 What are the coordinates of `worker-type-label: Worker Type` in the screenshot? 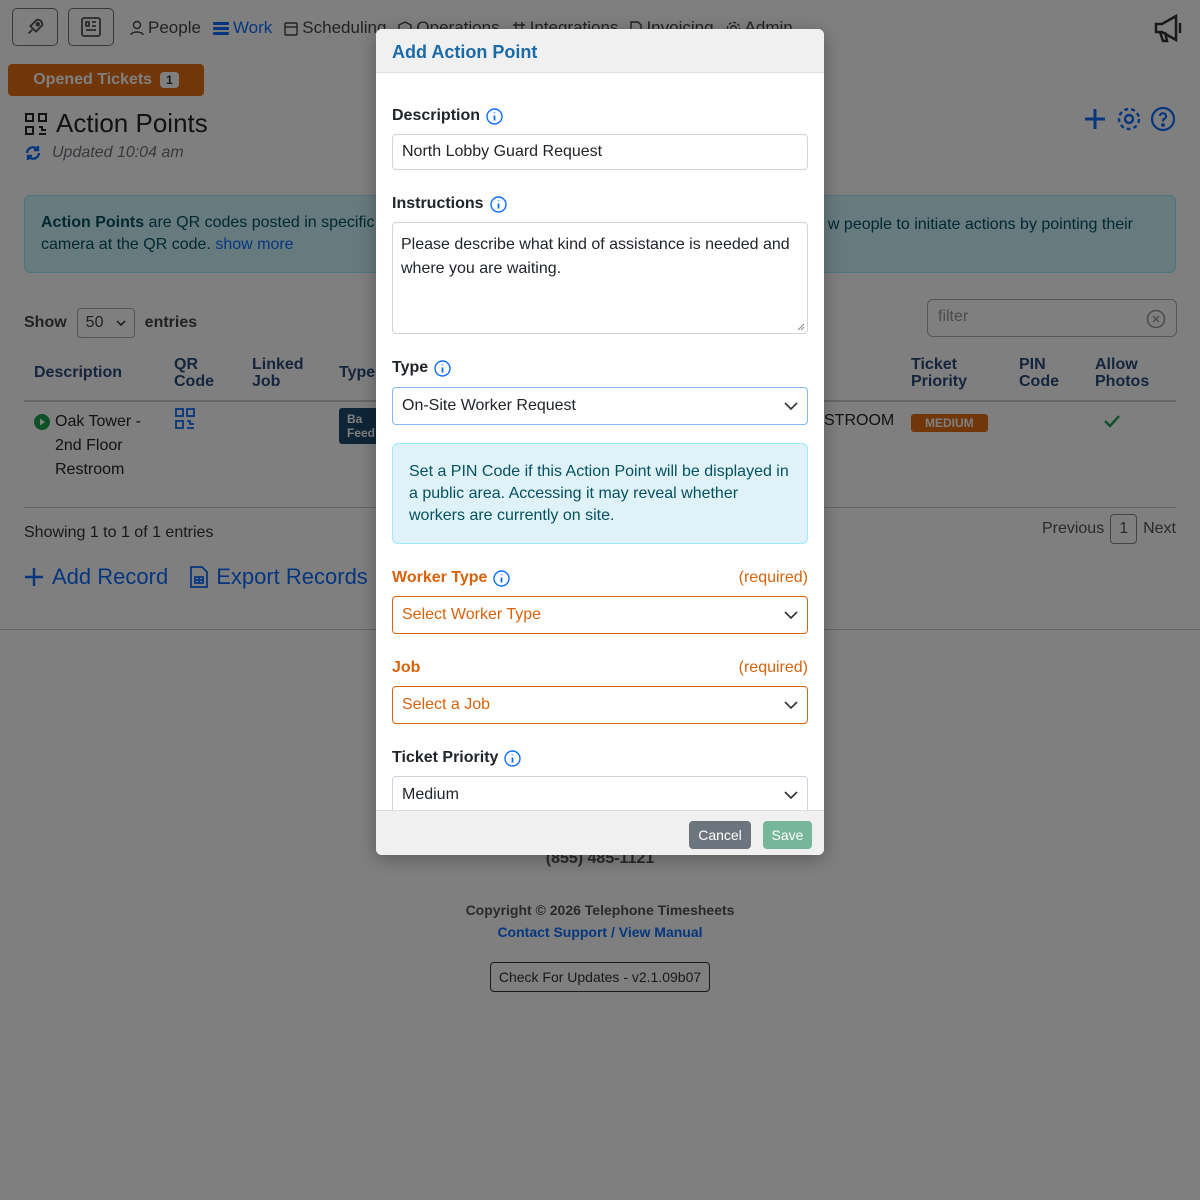 It's located at (451, 578).